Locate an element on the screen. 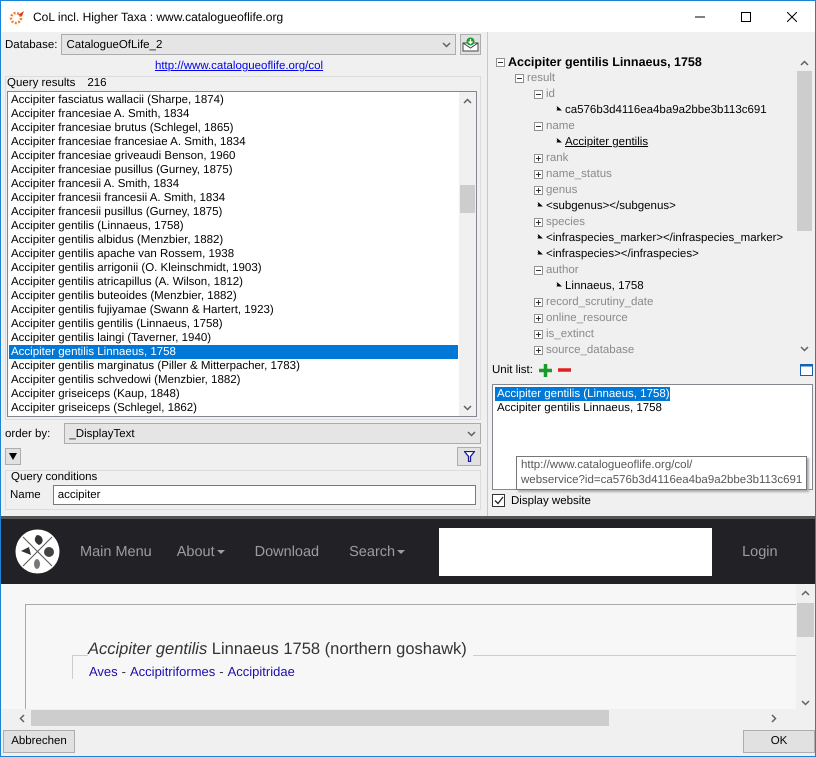 Image resolution: width=816 pixels, height=757 pixels. tree-link: Accipiter gentilis is located at coordinates (606, 142).